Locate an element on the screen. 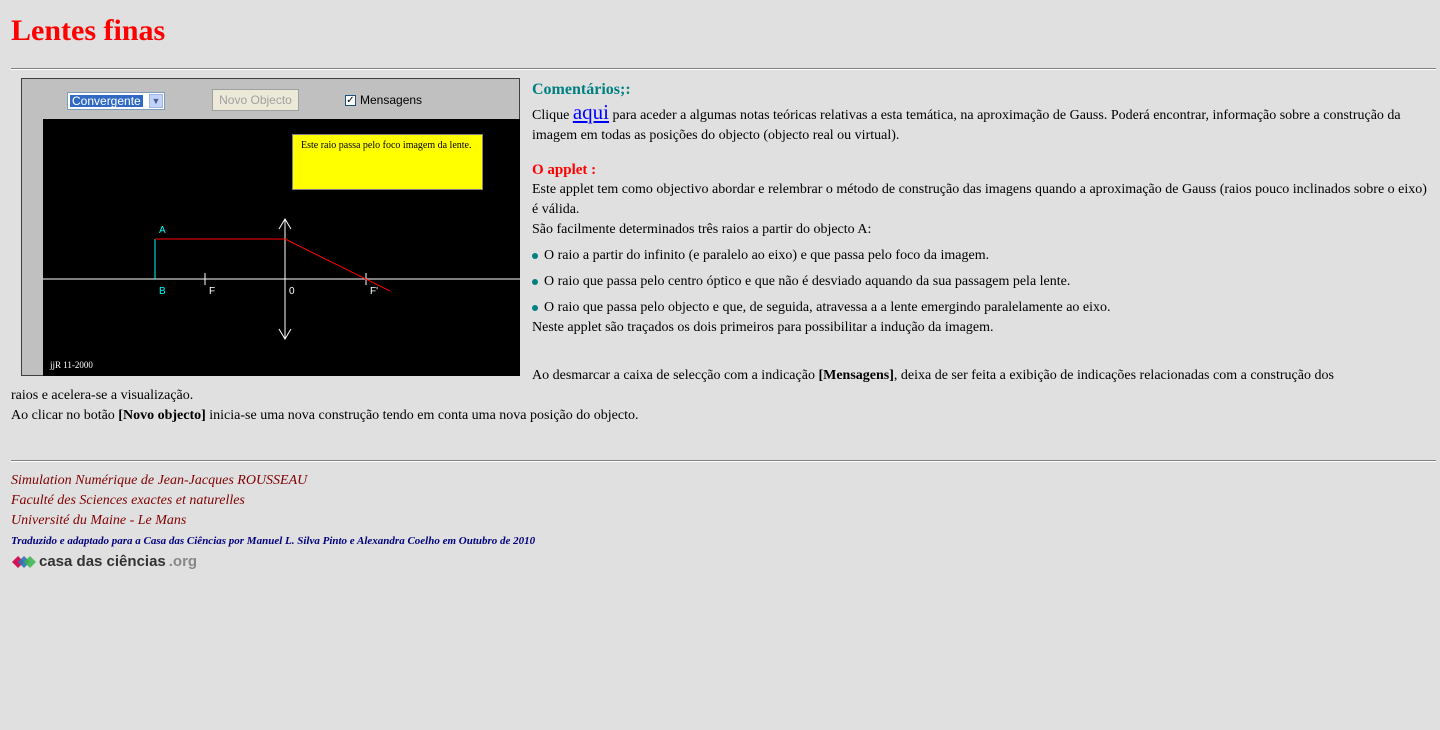  new-object-text-pre: Ao clicar no botão is located at coordinates (65, 415).